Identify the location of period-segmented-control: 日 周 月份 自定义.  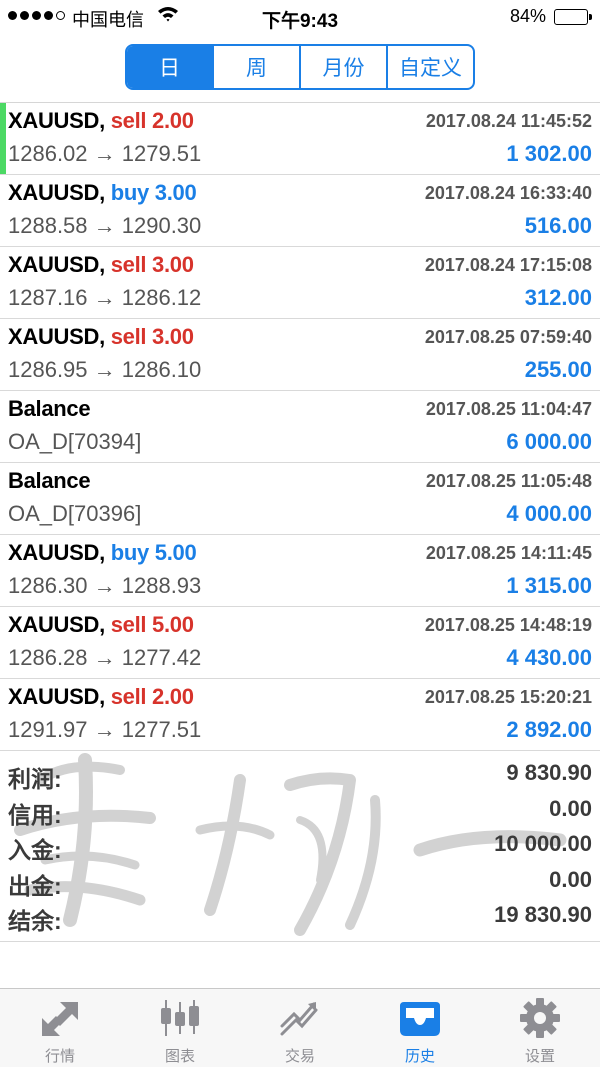
(300, 67).